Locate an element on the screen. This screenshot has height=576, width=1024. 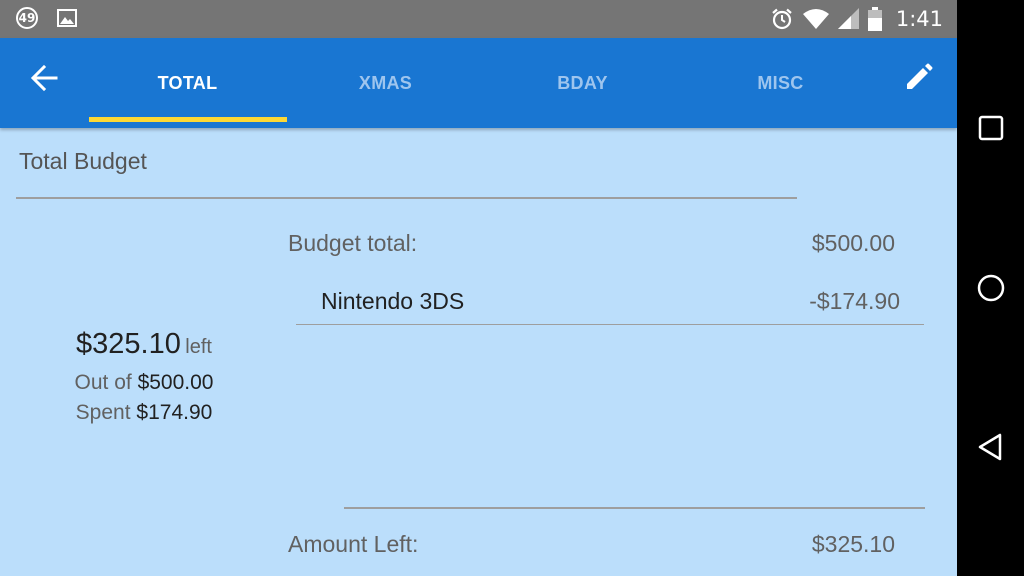
recents-button is located at coordinates (991, 128).